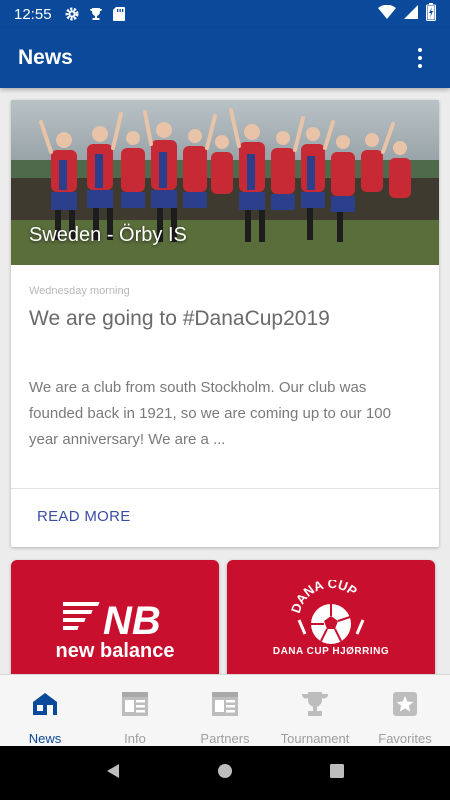  Describe the element at coordinates (411, 14) in the screenshot. I see `signal-icon` at that location.